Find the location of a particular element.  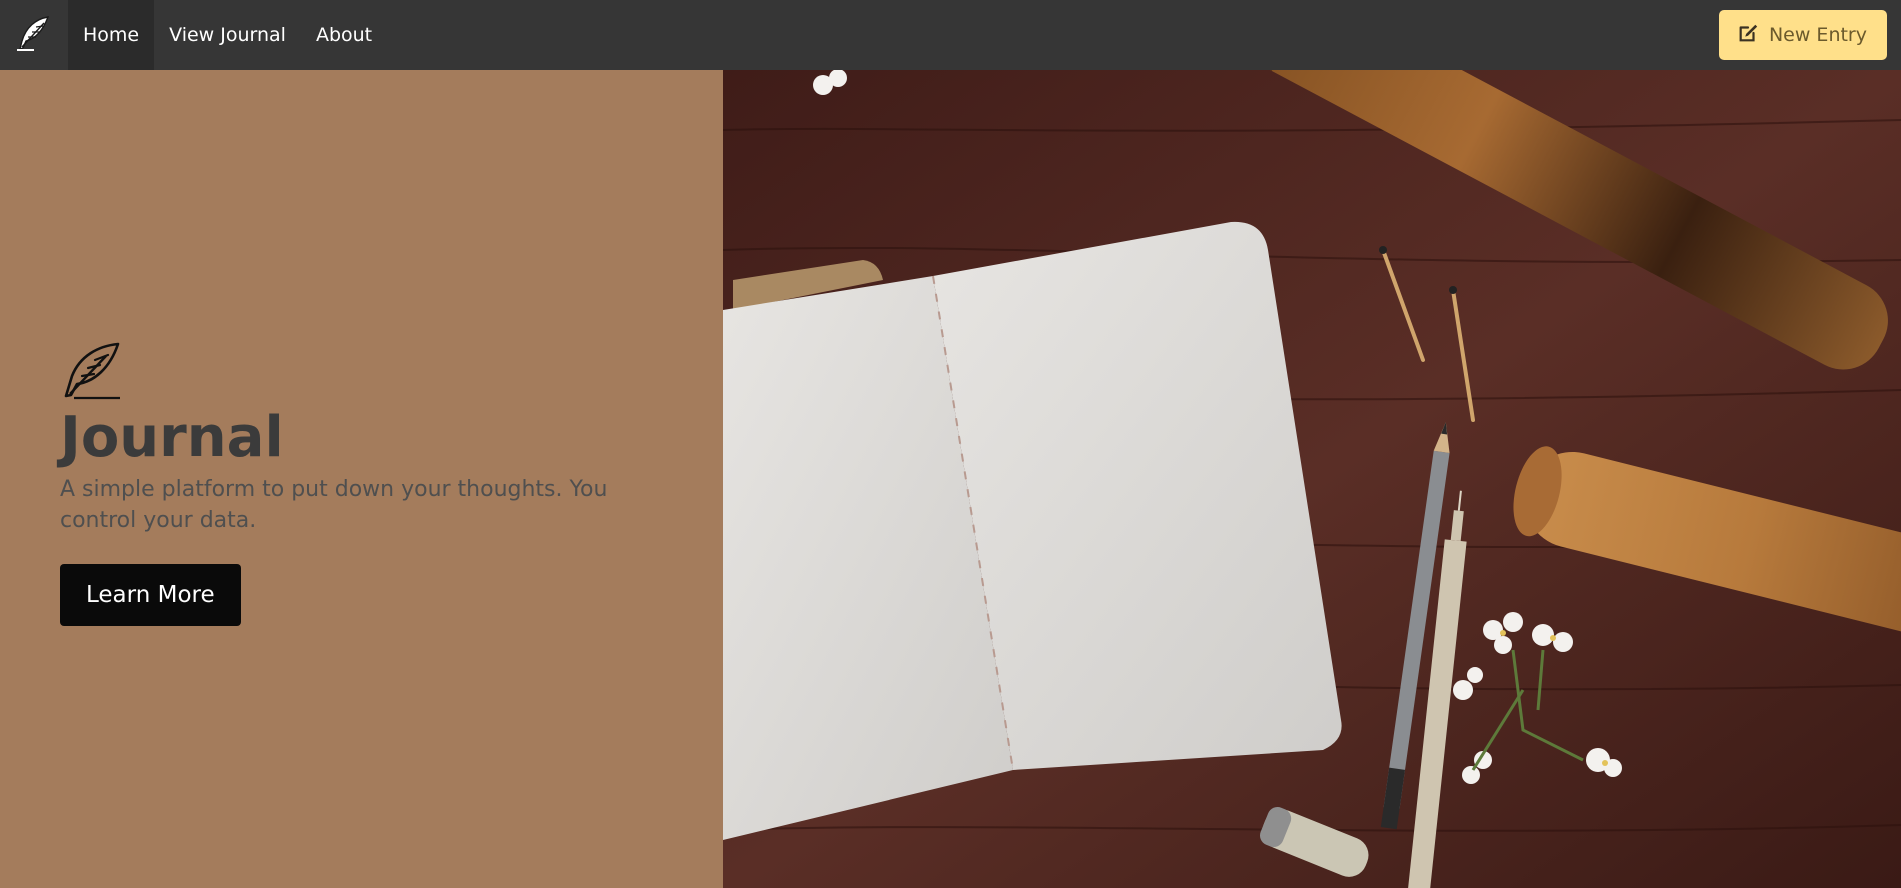

top-navbar: Home View Journal About New Entry is located at coordinates (950, 35).